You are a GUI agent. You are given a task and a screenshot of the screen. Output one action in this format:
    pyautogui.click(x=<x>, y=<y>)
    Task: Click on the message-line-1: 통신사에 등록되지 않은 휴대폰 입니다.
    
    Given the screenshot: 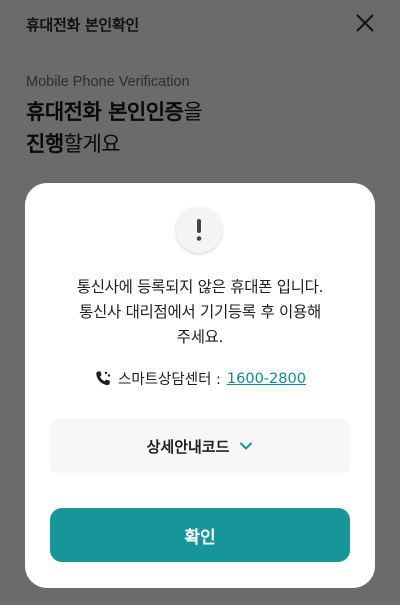 What is the action you would take?
    pyautogui.click(x=200, y=287)
    